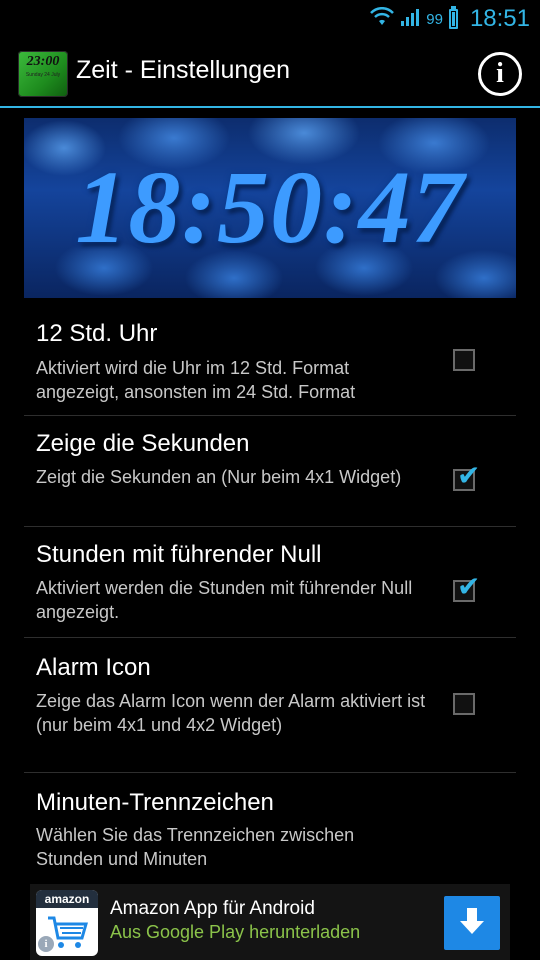 Image resolution: width=540 pixels, height=960 pixels. Describe the element at coordinates (270, 19) in the screenshot. I see `status-bar: 99 18:51` at that location.